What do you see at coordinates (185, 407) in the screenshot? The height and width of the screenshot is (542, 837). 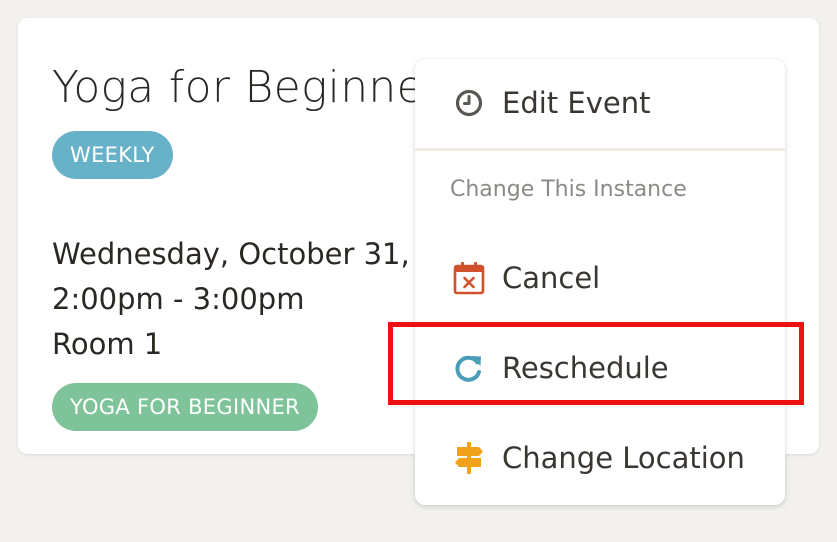 I see `category-badge: YOGA FOR BEGINNER` at bounding box center [185, 407].